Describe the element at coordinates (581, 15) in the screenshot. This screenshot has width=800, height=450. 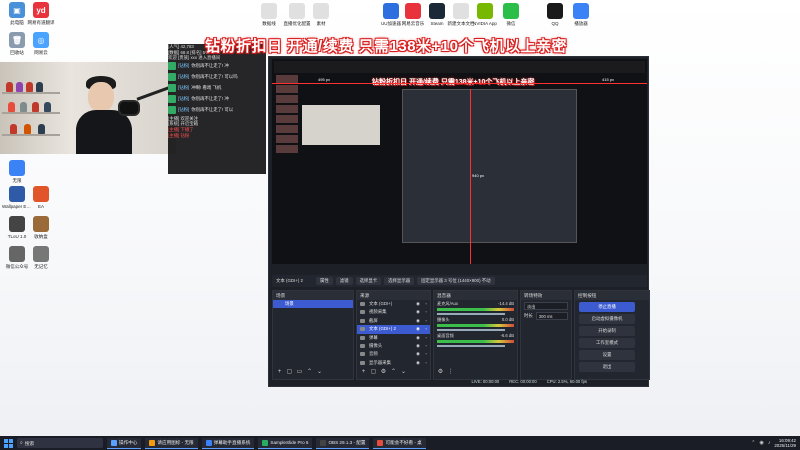
I see `desktop-icon: 播放器` at that location.